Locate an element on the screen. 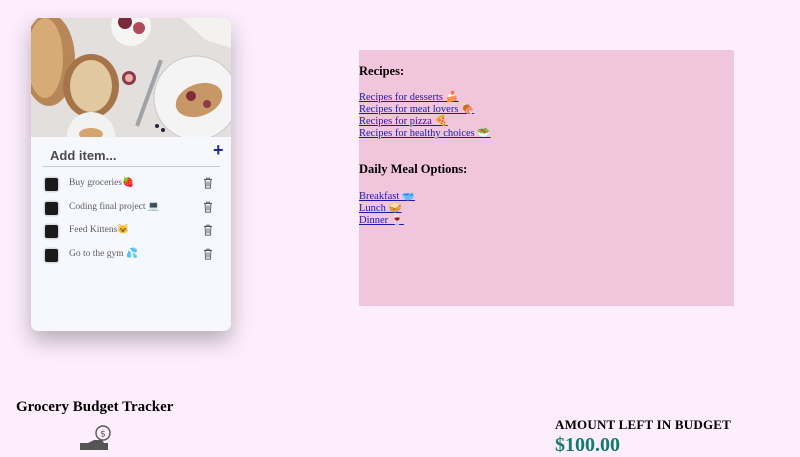  money-hand-icon: $ is located at coordinates (95, 437).